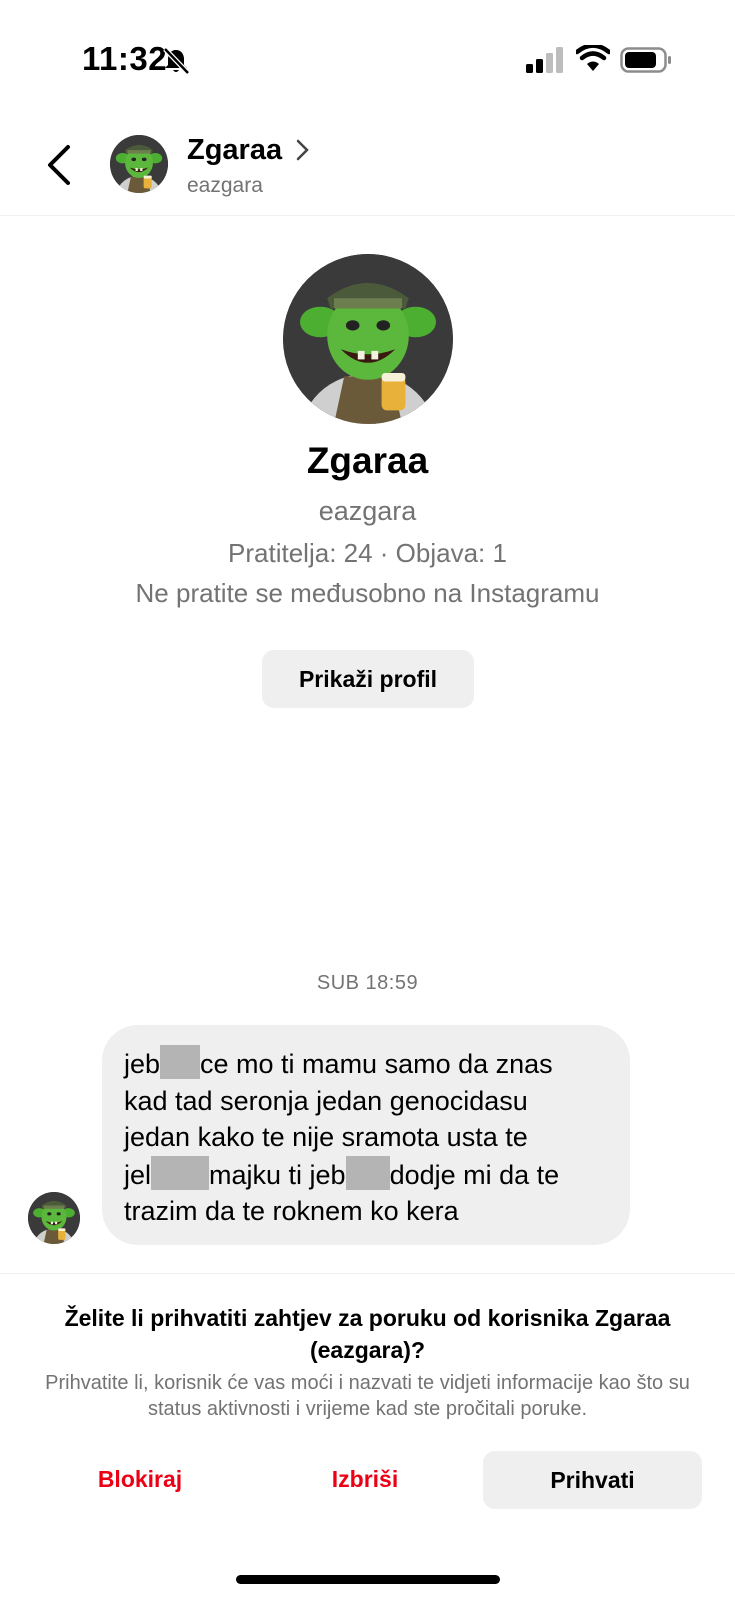  I want to click on message-line: jedan kako te nije sramota usta te, so click(366, 1137).